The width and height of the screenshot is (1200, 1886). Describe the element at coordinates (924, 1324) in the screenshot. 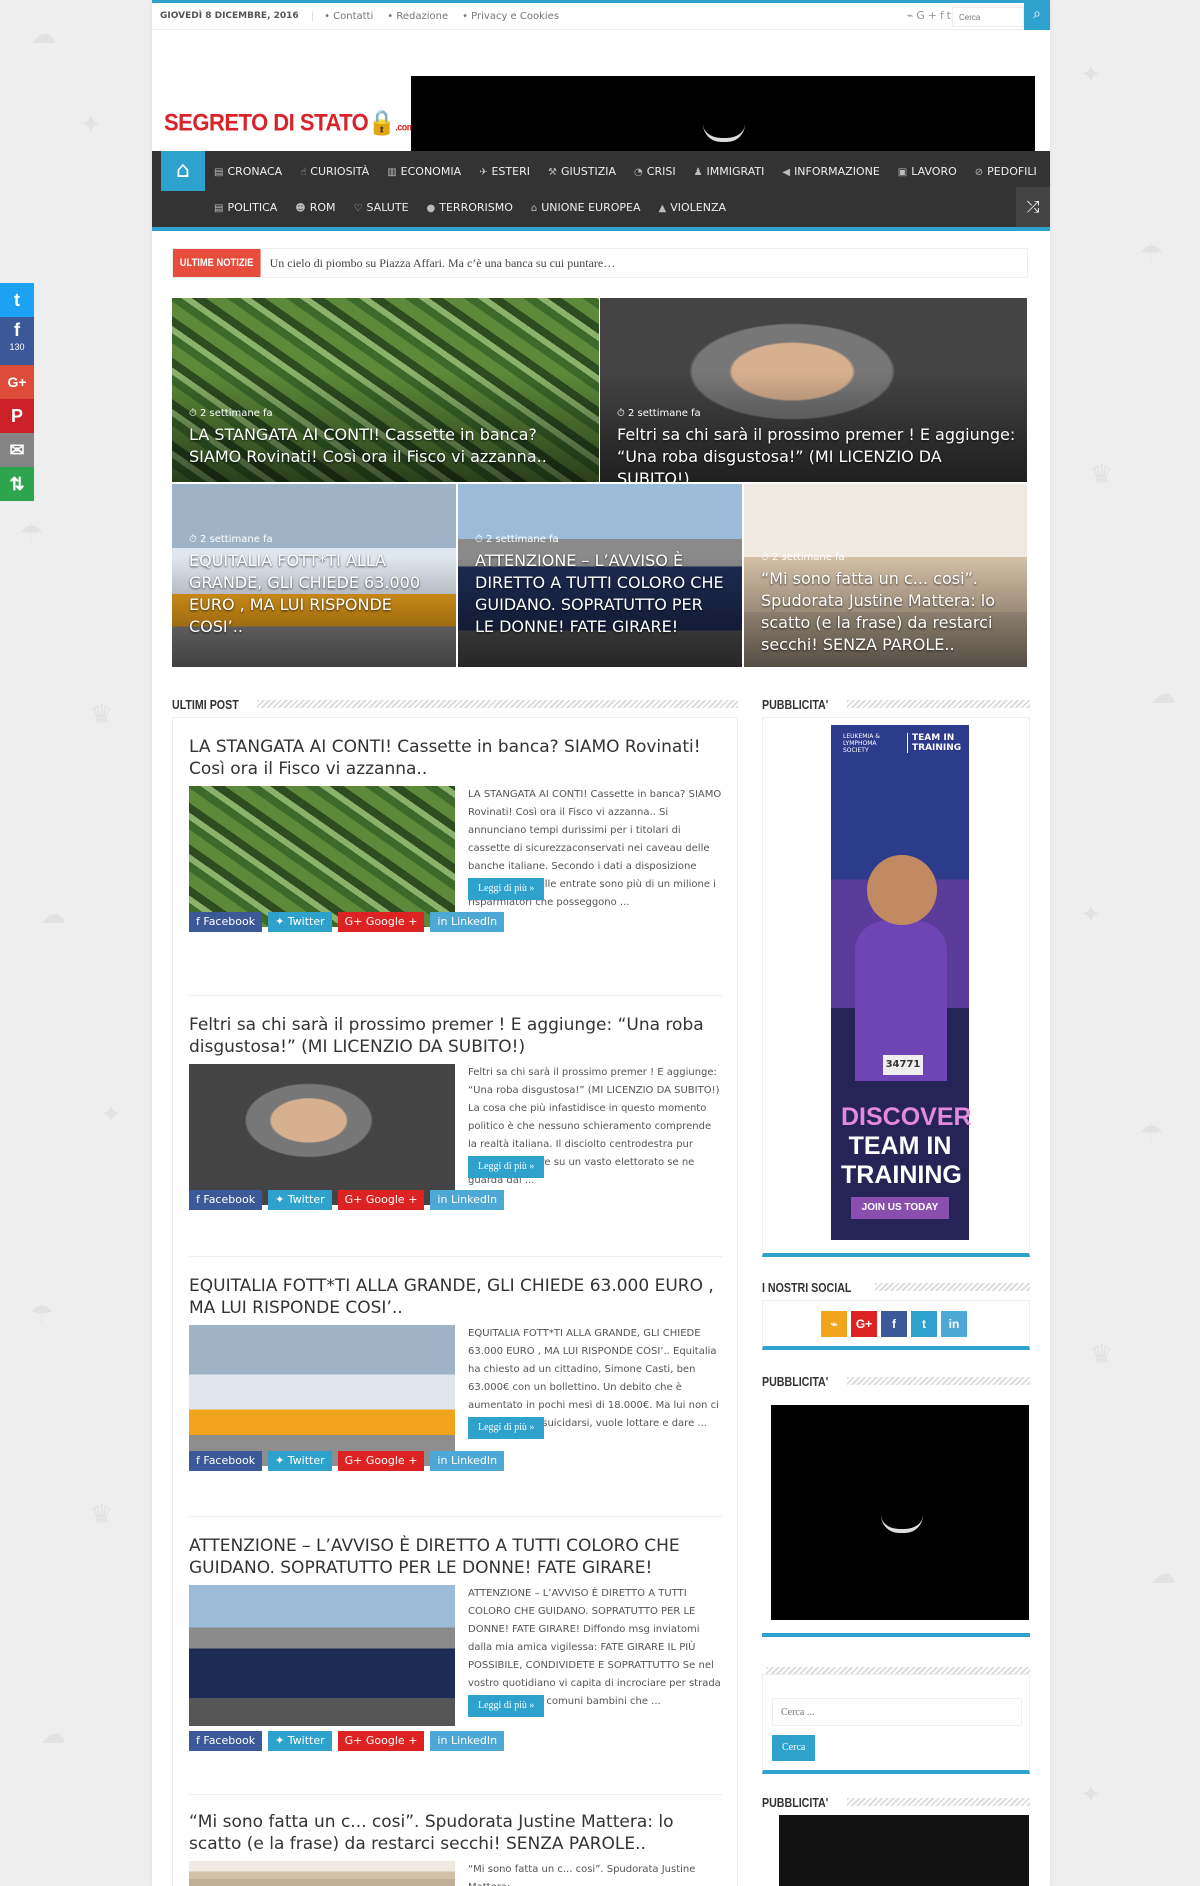

I see `twitter-icon: t` at that location.